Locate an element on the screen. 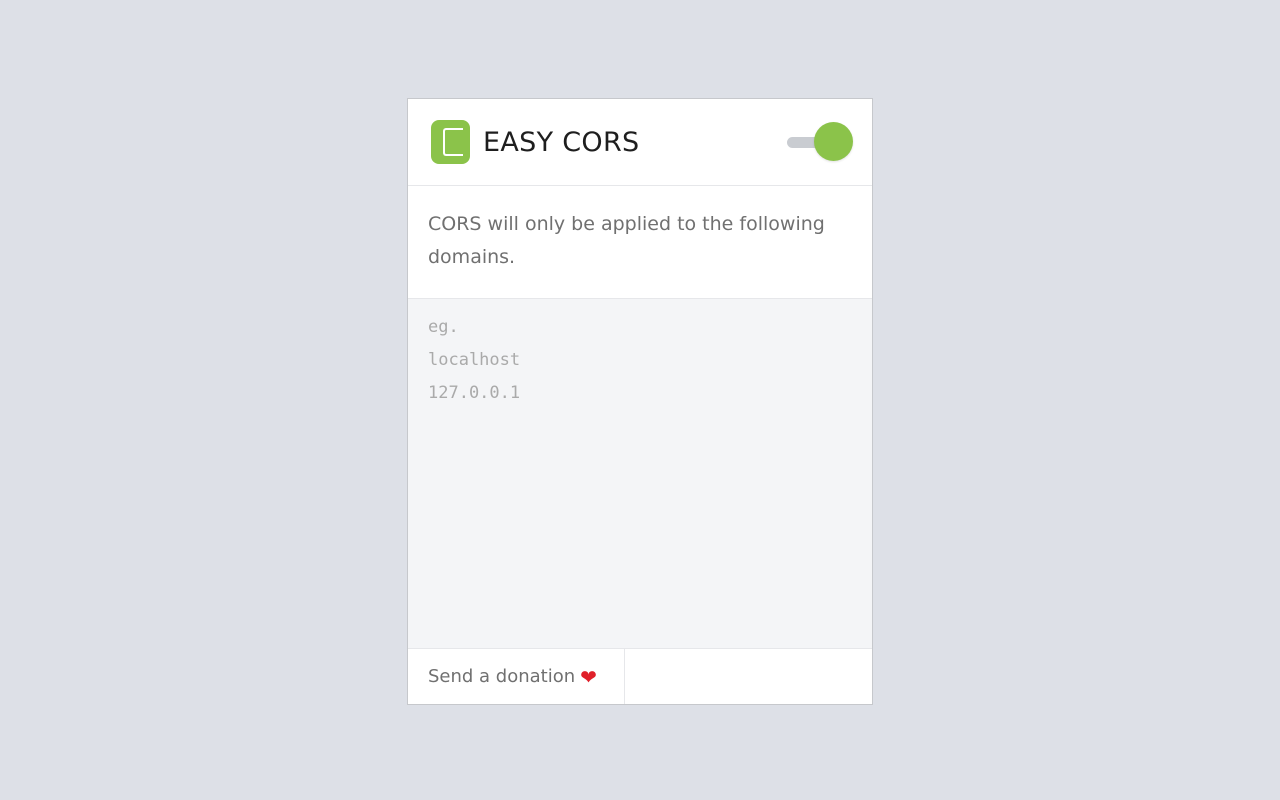  app-logo-icon is located at coordinates (450, 142).